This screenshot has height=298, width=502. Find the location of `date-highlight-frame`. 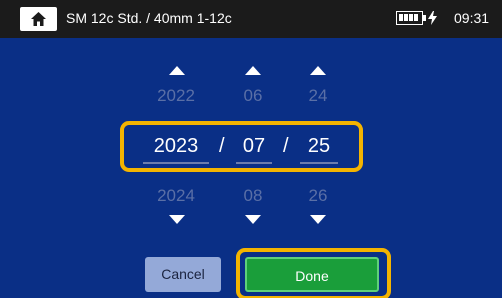

date-highlight-frame is located at coordinates (241, 146).